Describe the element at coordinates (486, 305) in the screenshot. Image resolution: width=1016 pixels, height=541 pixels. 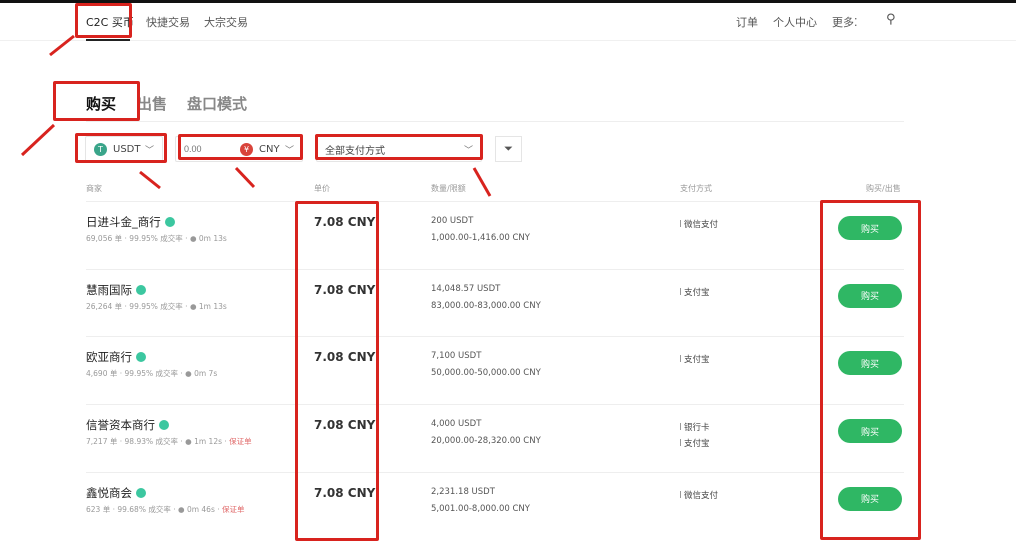
I see `limit: 83,000.00-83,000.00 CNY` at that location.